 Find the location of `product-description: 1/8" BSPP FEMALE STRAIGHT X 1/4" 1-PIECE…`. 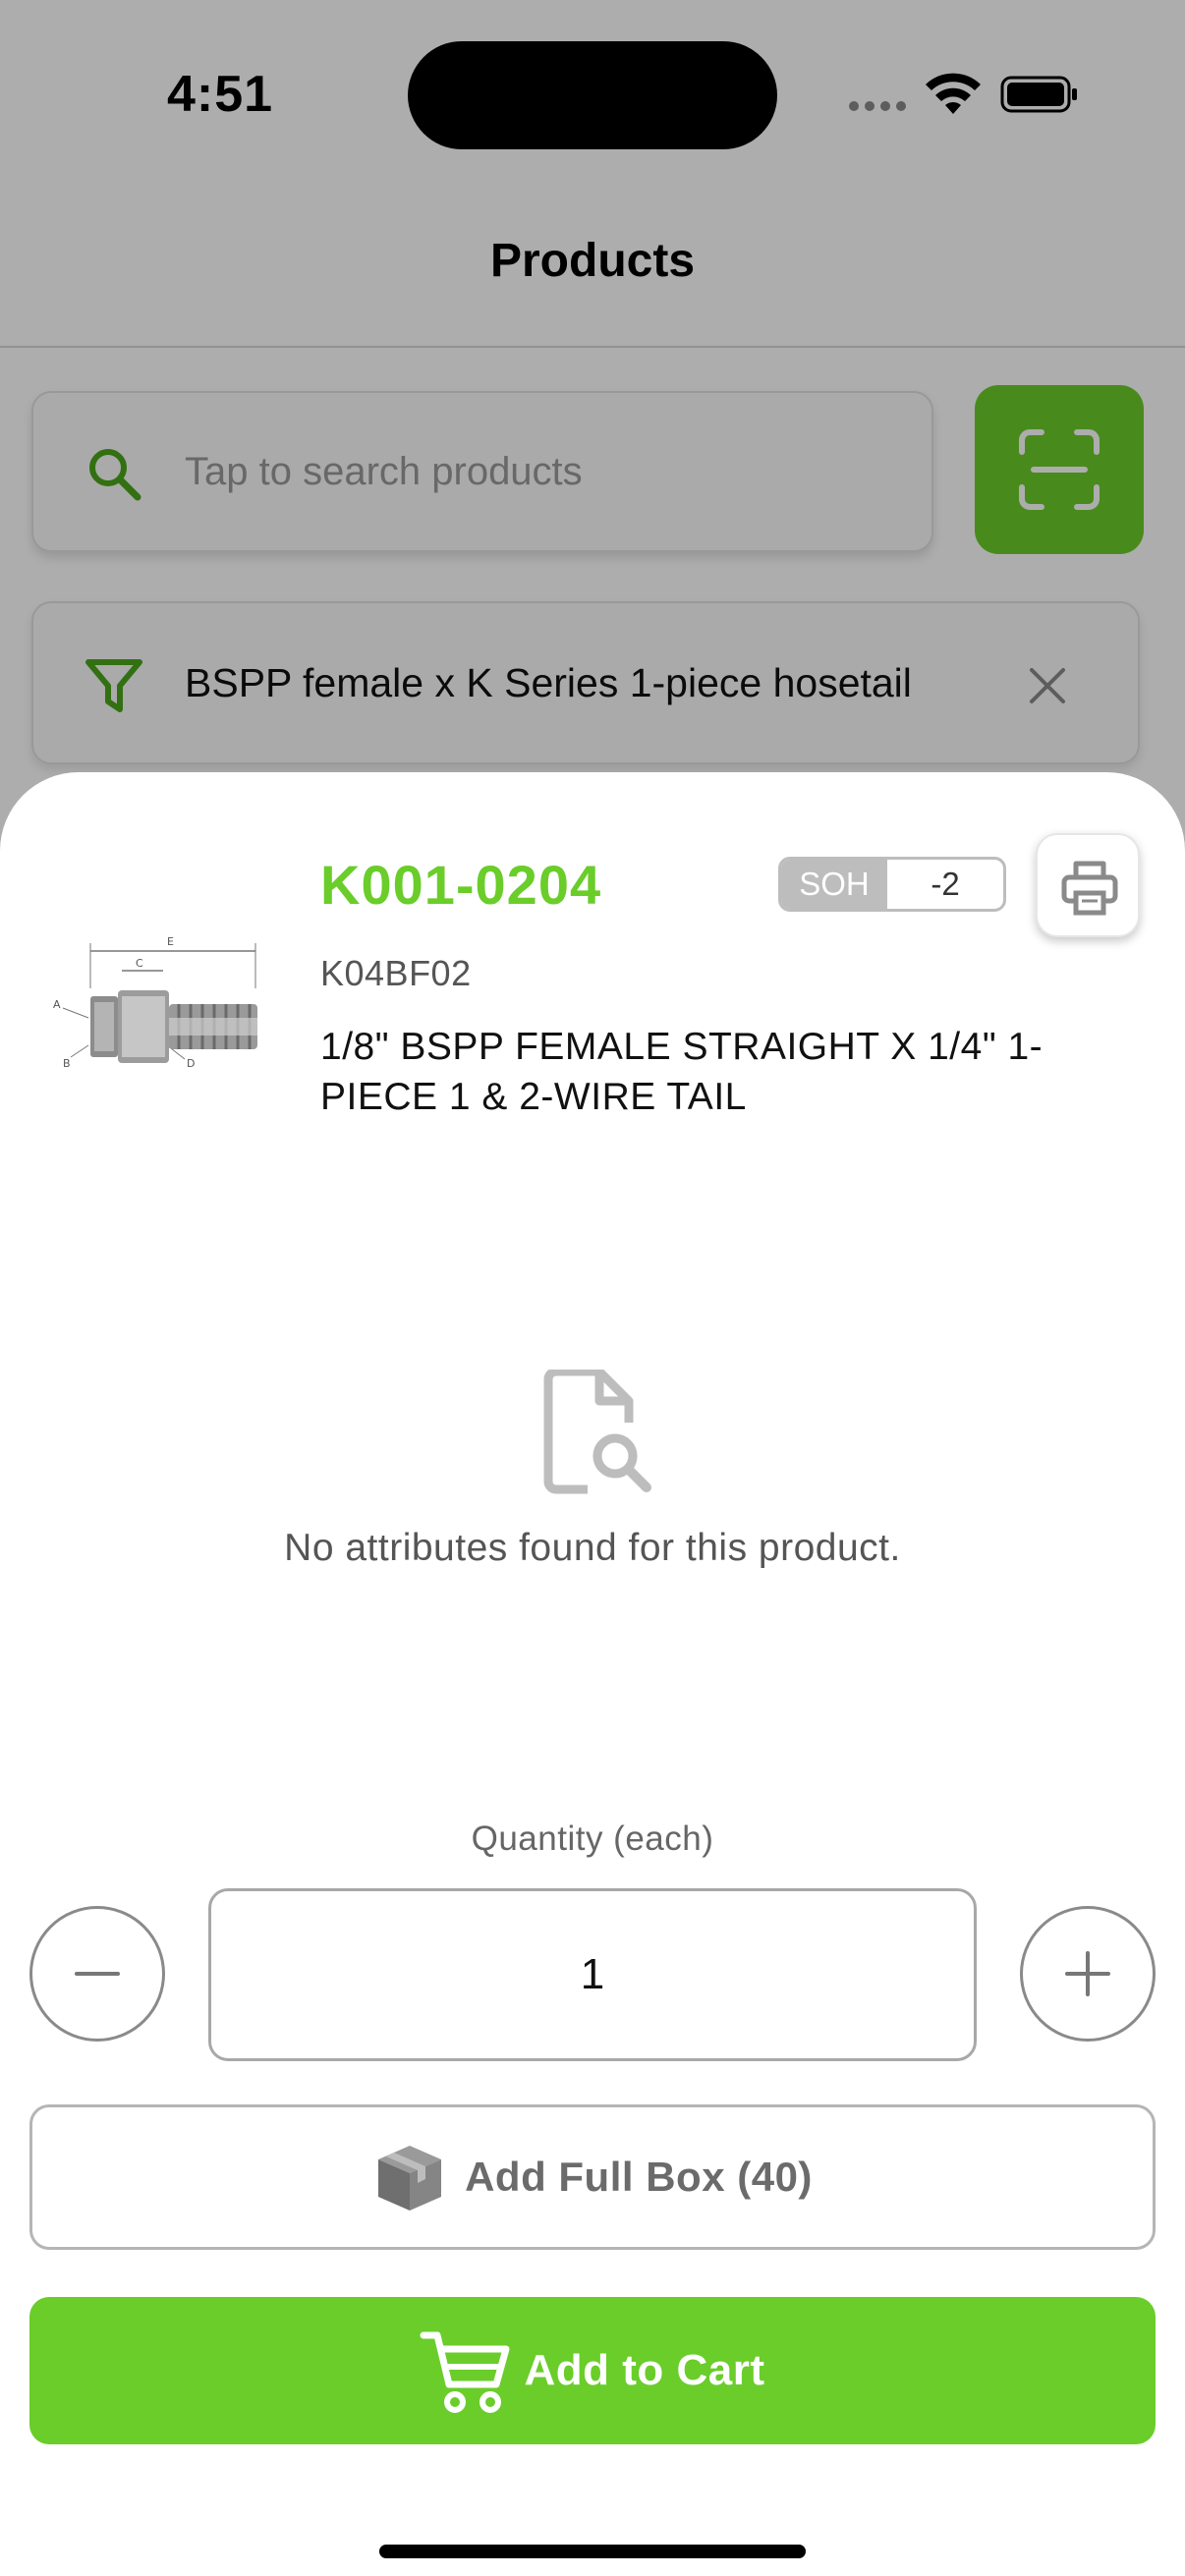

product-description: 1/8" BSPP FEMALE STRAIGHT X 1/4" 1-PIECE… is located at coordinates (682, 1072).